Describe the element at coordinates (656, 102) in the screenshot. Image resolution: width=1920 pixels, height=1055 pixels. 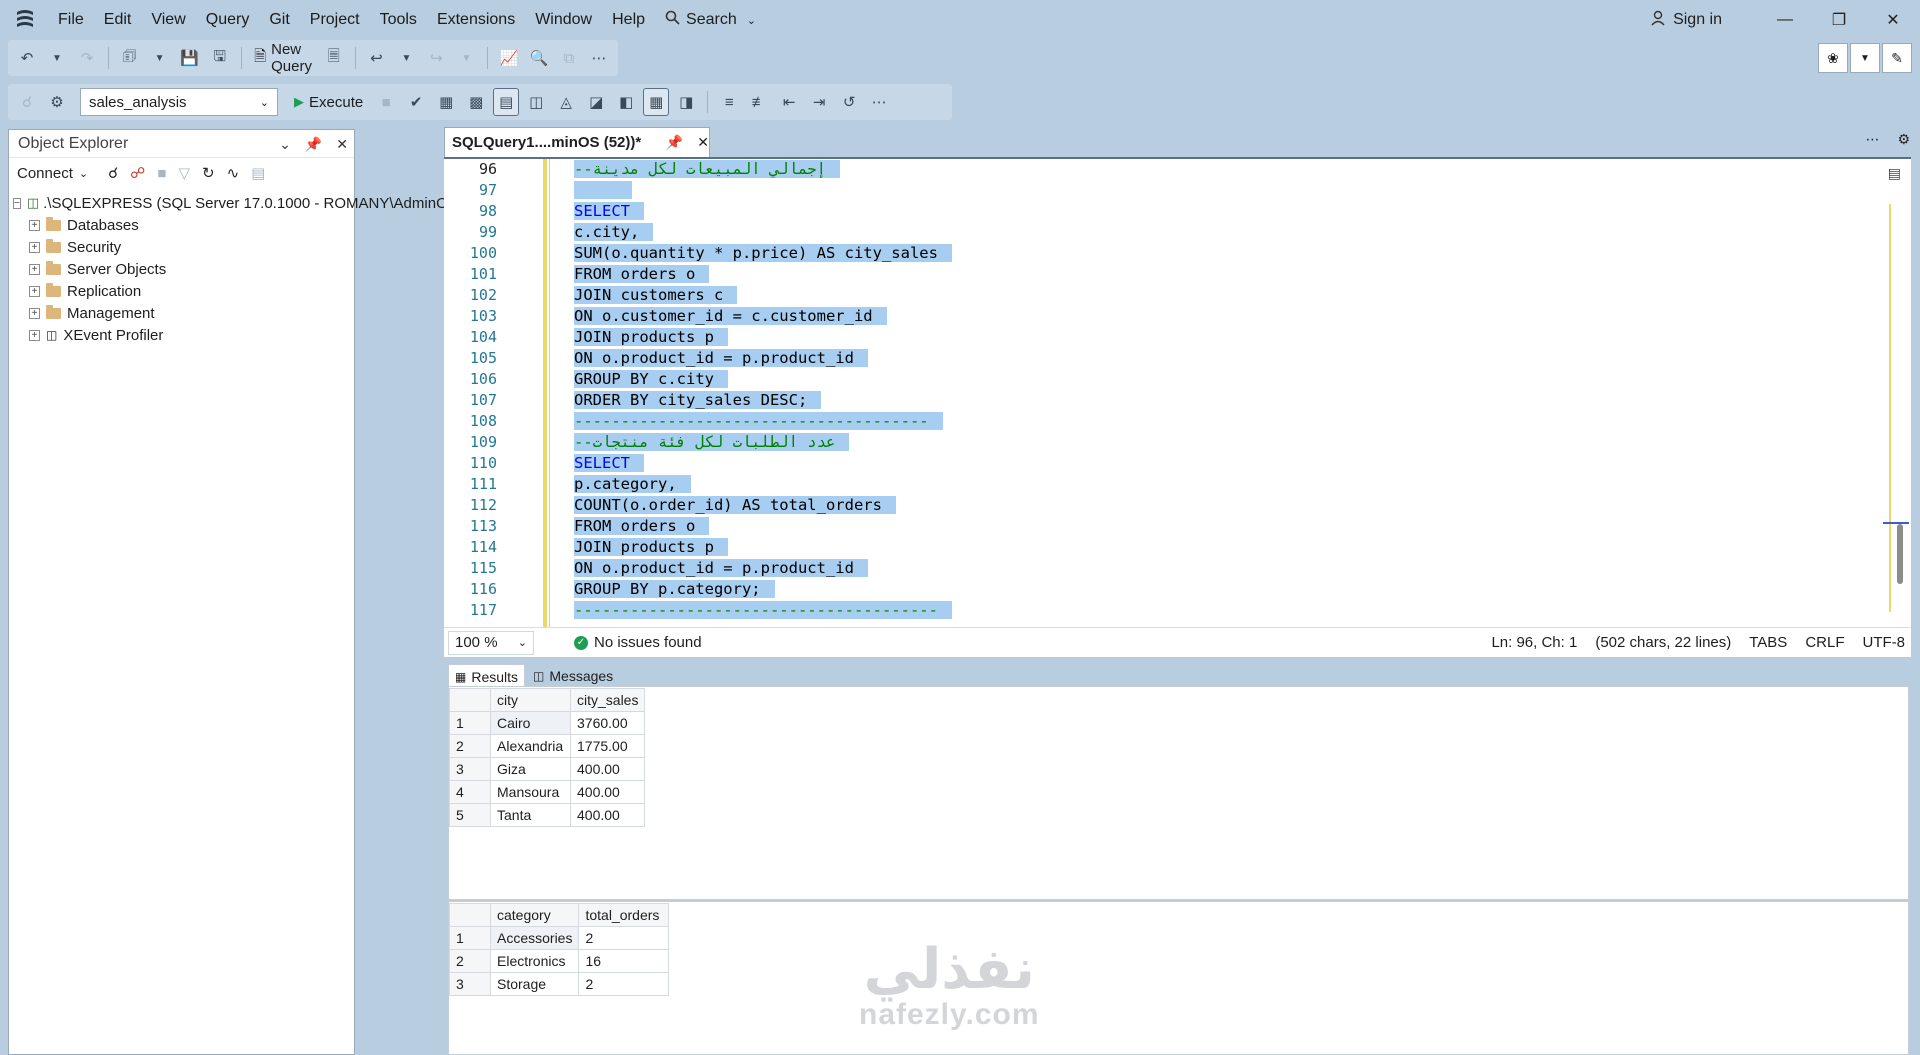
I see `results-grid-icon: ▦` at that location.